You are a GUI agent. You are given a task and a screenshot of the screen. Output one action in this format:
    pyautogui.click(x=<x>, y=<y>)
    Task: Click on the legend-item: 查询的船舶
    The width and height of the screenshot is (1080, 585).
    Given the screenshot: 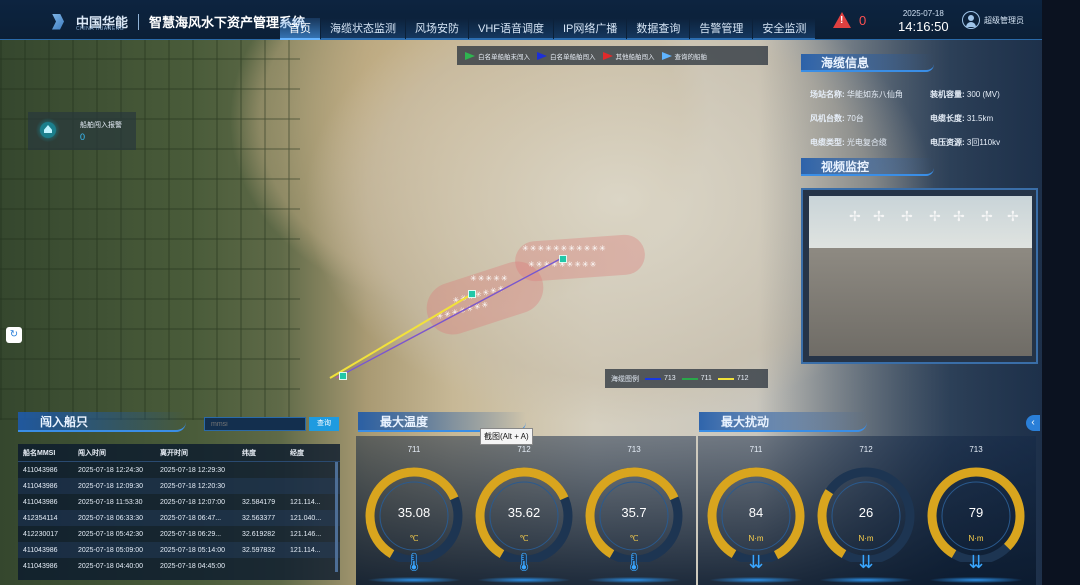 What is the action you would take?
    pyautogui.click(x=684, y=56)
    